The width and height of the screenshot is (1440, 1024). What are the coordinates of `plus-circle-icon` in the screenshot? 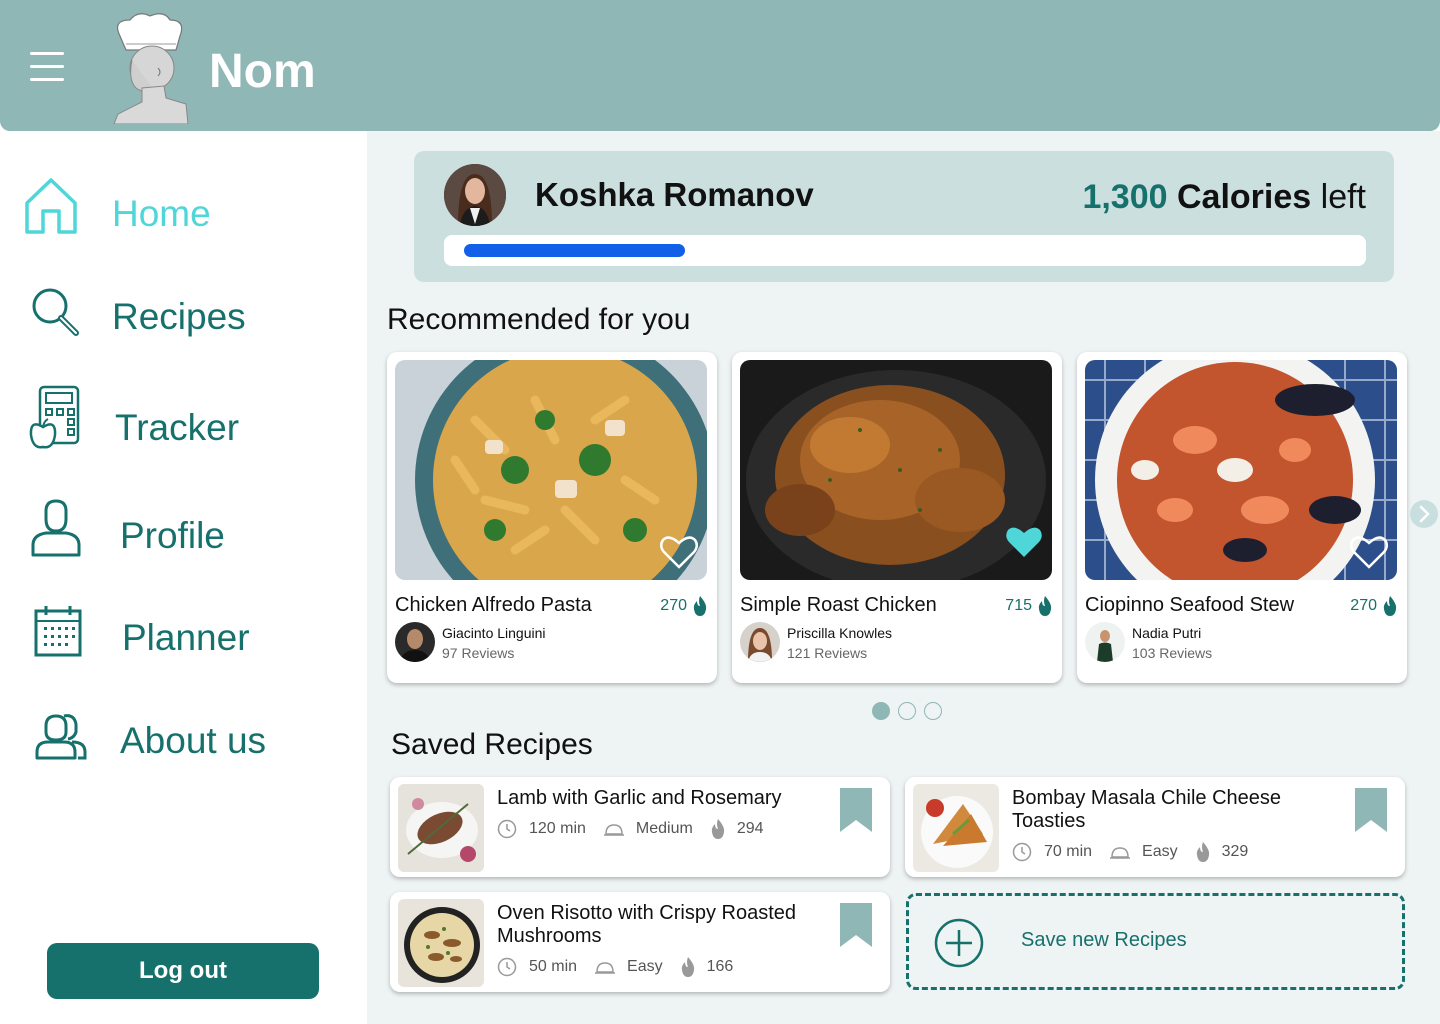 It's located at (959, 943).